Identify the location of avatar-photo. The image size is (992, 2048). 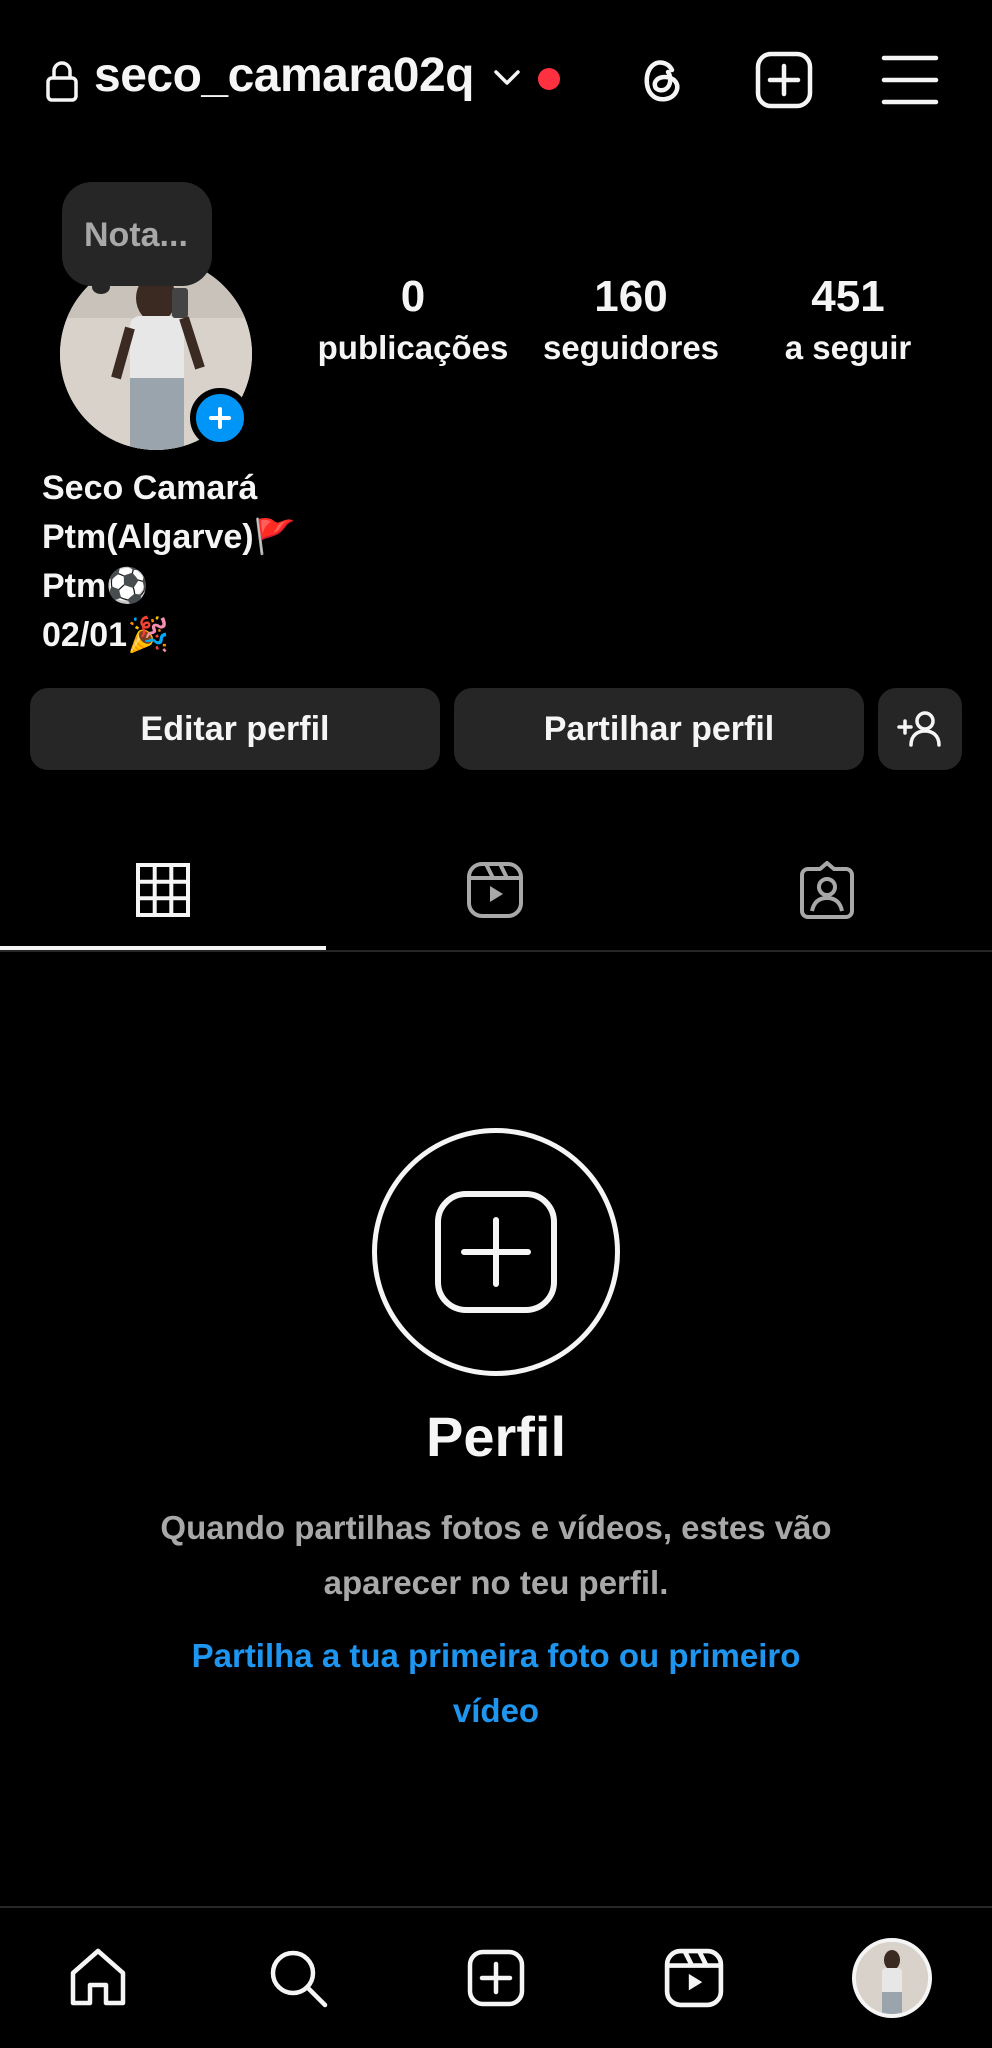
(892, 1978).